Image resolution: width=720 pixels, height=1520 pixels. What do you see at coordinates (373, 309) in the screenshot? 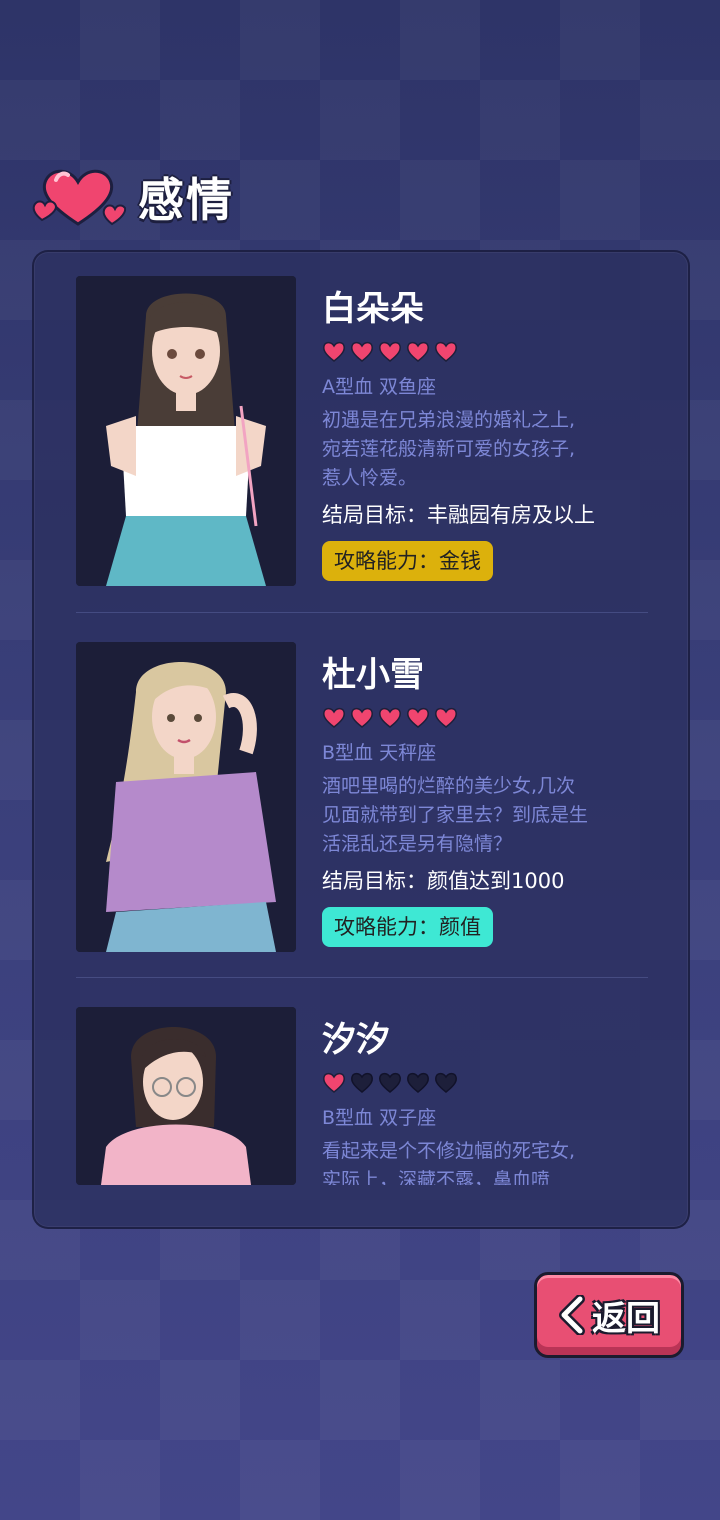
I see `character-name: 白朵朵` at bounding box center [373, 309].